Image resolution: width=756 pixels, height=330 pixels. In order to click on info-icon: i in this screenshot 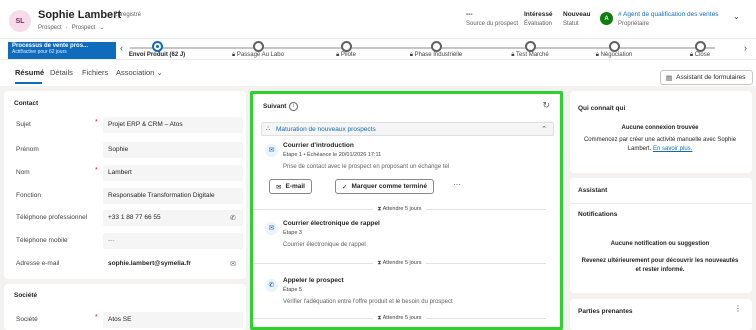, I will do `click(293, 106)`.